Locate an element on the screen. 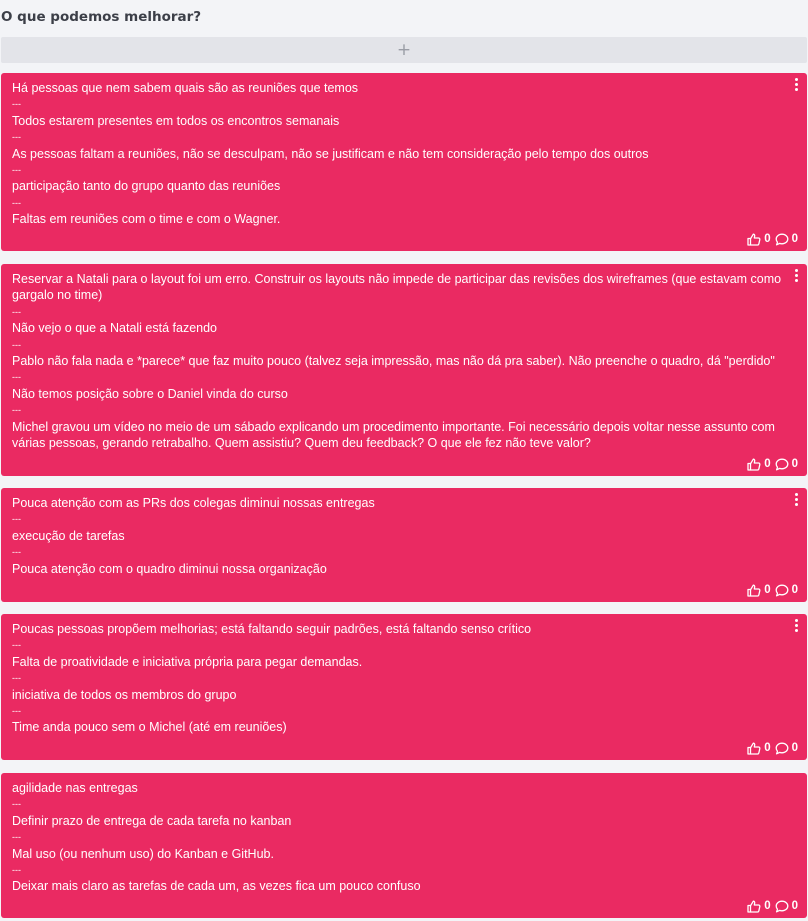 The width and height of the screenshot is (808, 921). card-line: iniciativa de todos os membros do grupo is located at coordinates (124, 694).